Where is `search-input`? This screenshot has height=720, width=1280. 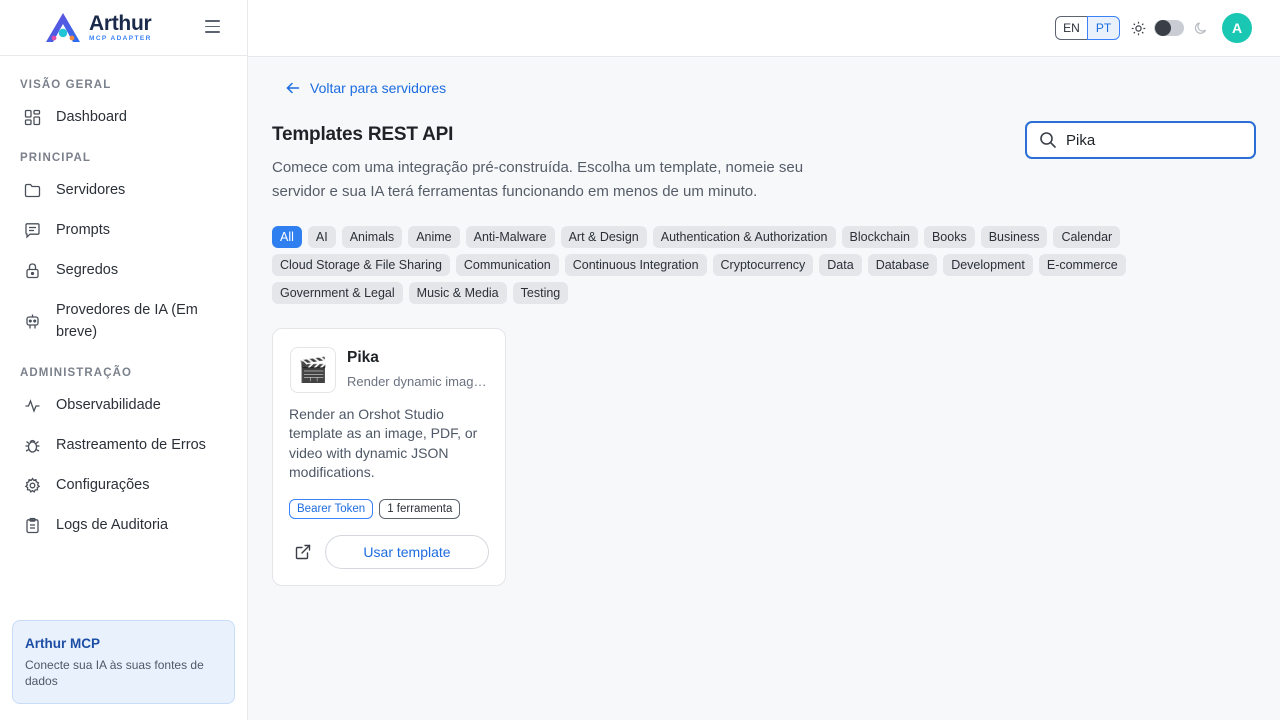 search-input is located at coordinates (1156, 140).